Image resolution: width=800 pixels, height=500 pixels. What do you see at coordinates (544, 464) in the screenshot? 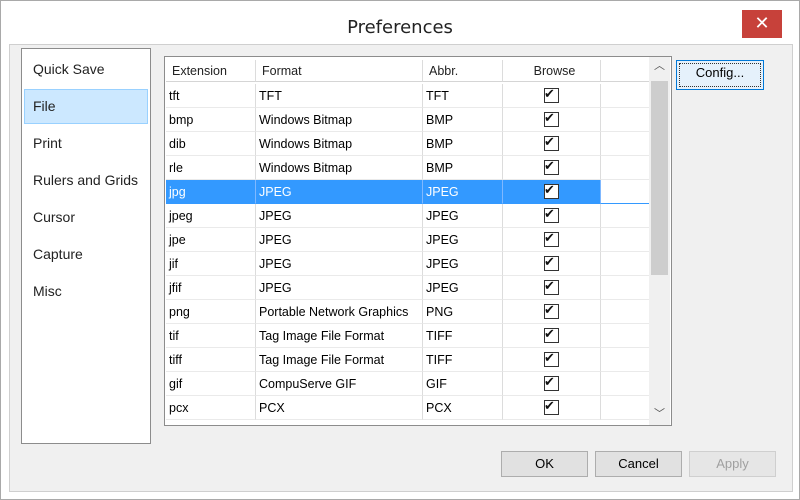
I see `ok-button: OK` at bounding box center [544, 464].